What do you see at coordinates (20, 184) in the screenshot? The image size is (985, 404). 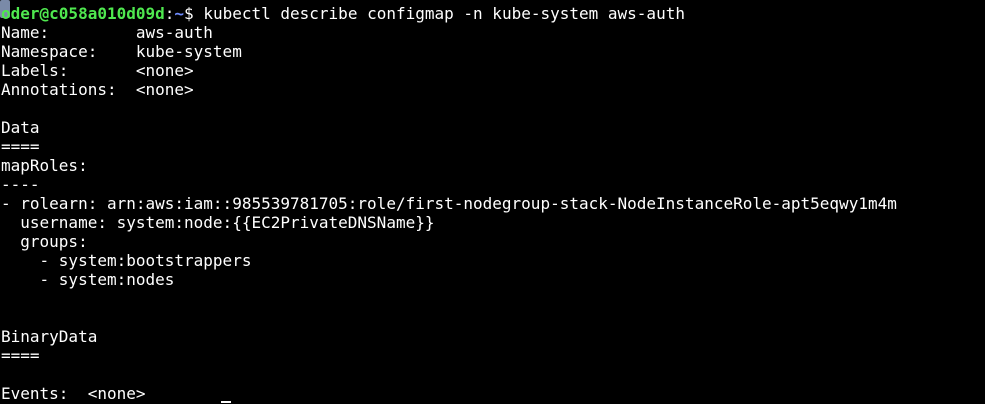 I see `output-line: ----` at bounding box center [20, 184].